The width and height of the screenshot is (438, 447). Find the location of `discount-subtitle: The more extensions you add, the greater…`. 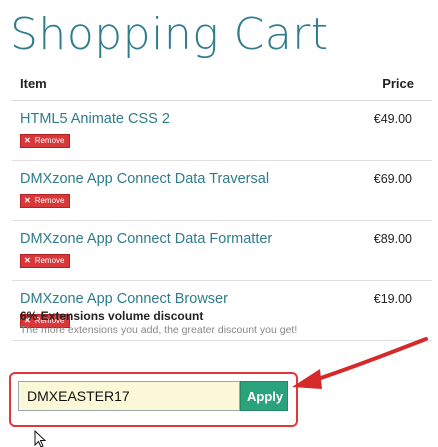

discount-subtitle: The more extensions you add, the greater… is located at coordinates (159, 330).